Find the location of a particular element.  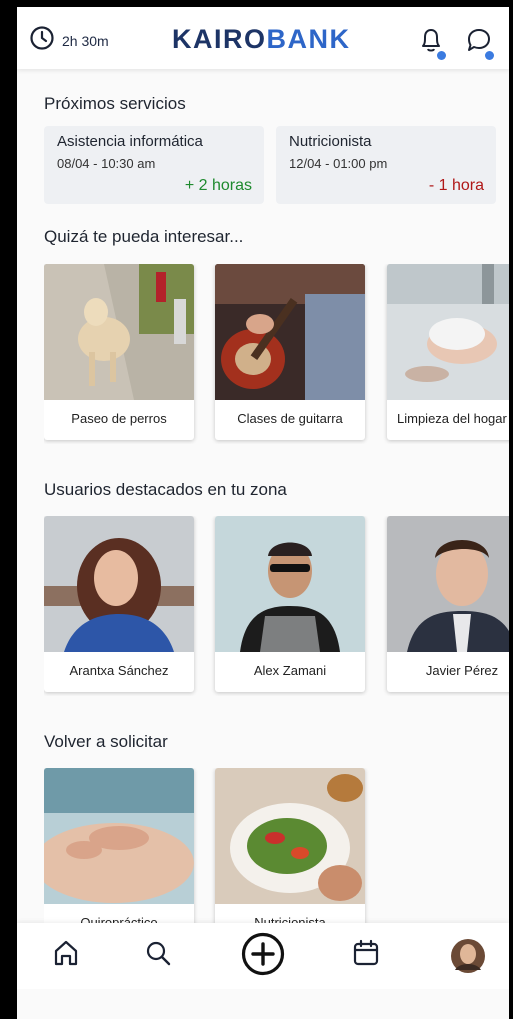

nav-search is located at coordinates (158, 955).